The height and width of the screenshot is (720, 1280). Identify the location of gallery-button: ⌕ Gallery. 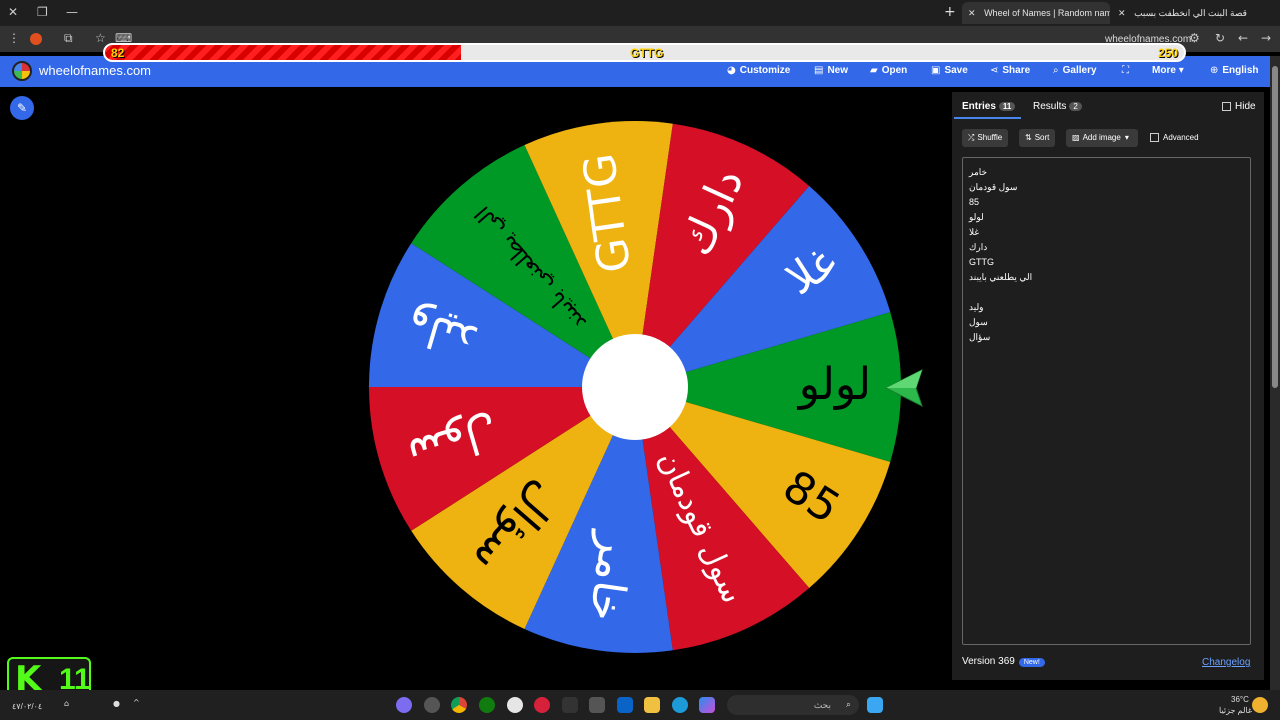
(1075, 70).